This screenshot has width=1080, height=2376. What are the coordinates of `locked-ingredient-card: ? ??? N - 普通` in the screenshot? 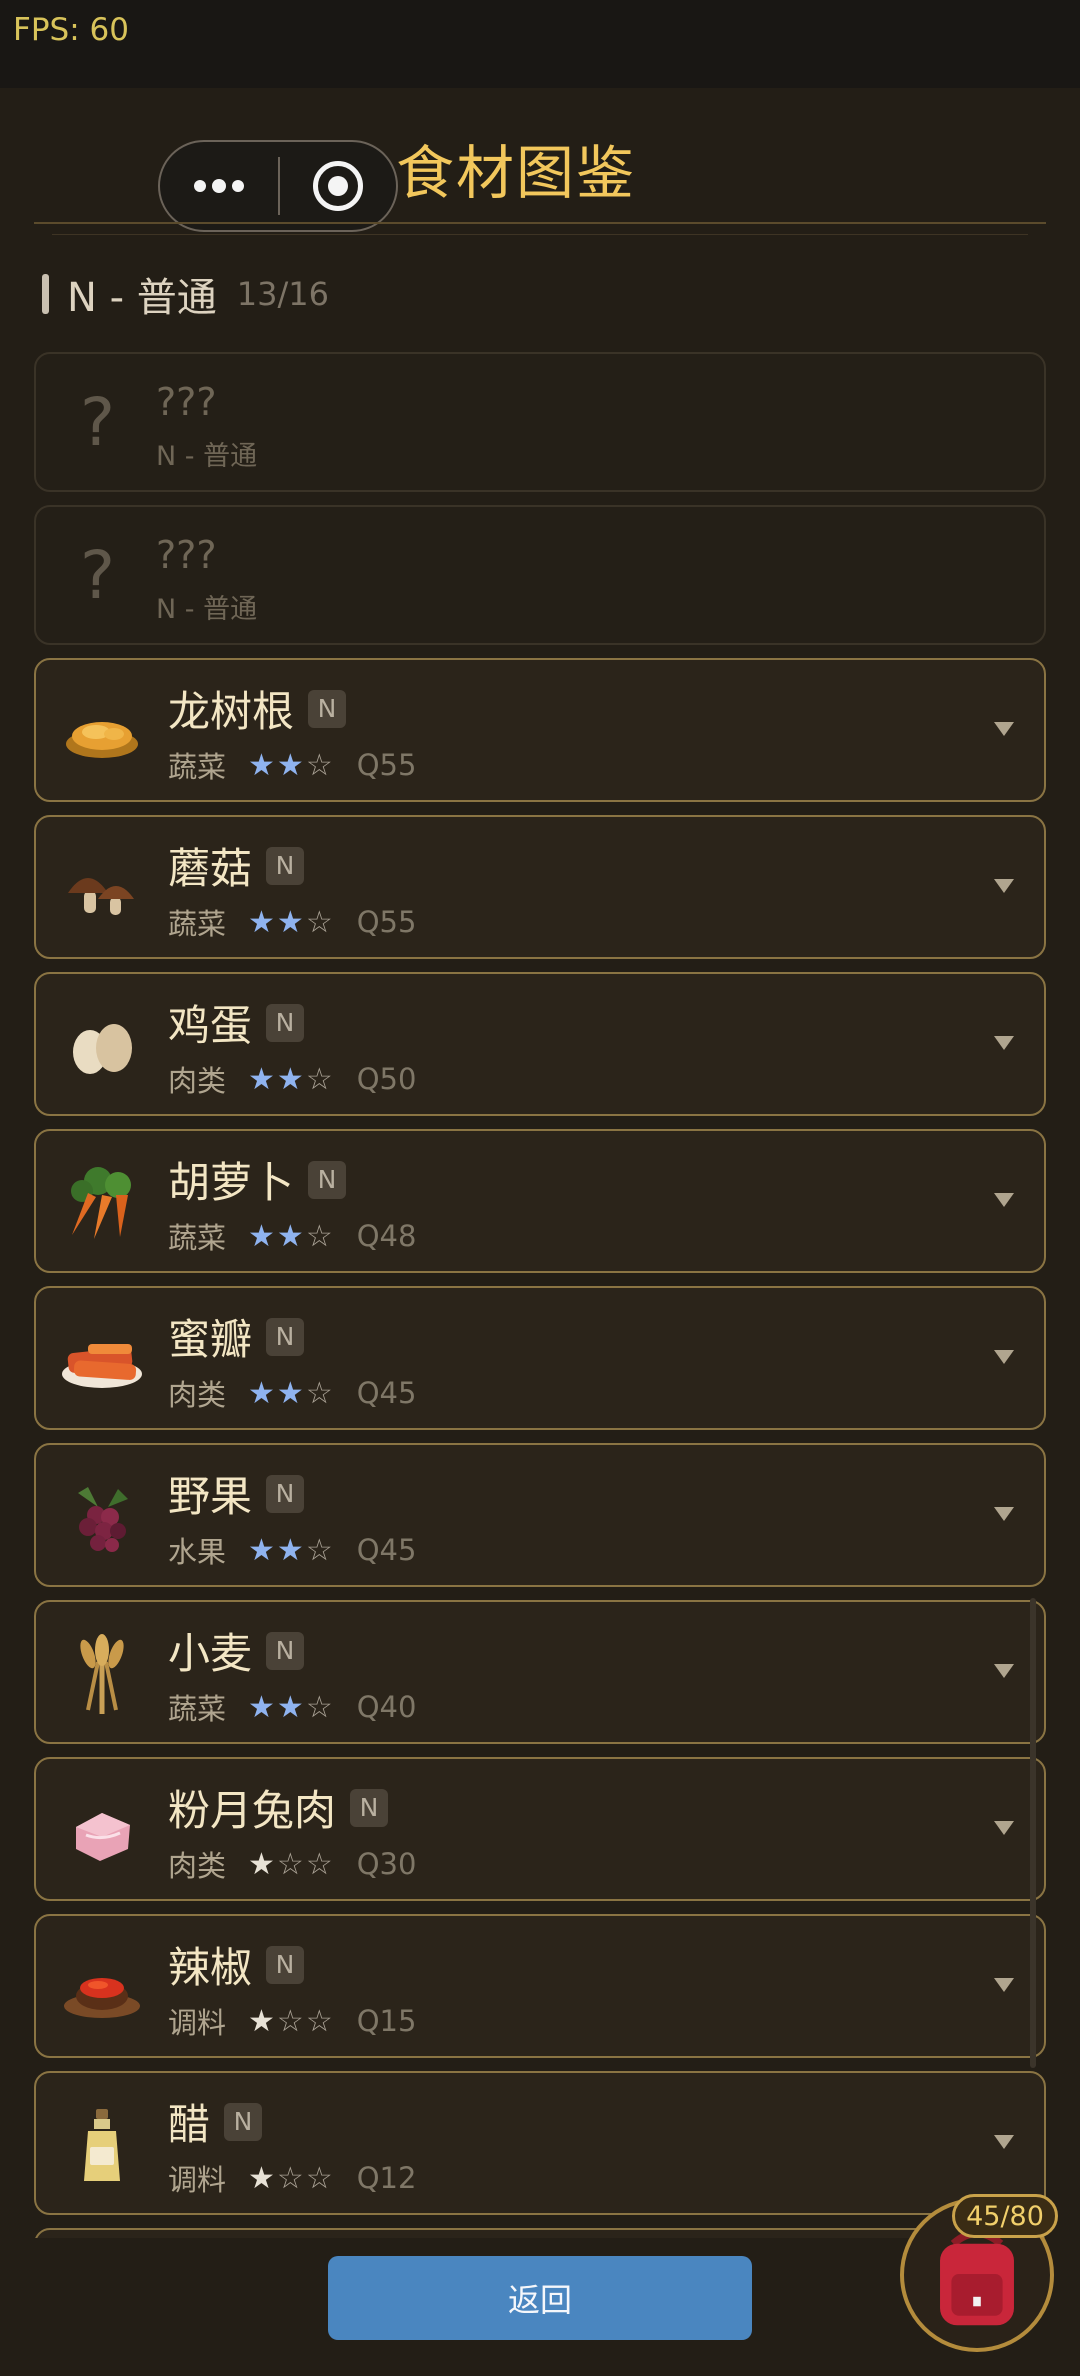 It's located at (540, 575).